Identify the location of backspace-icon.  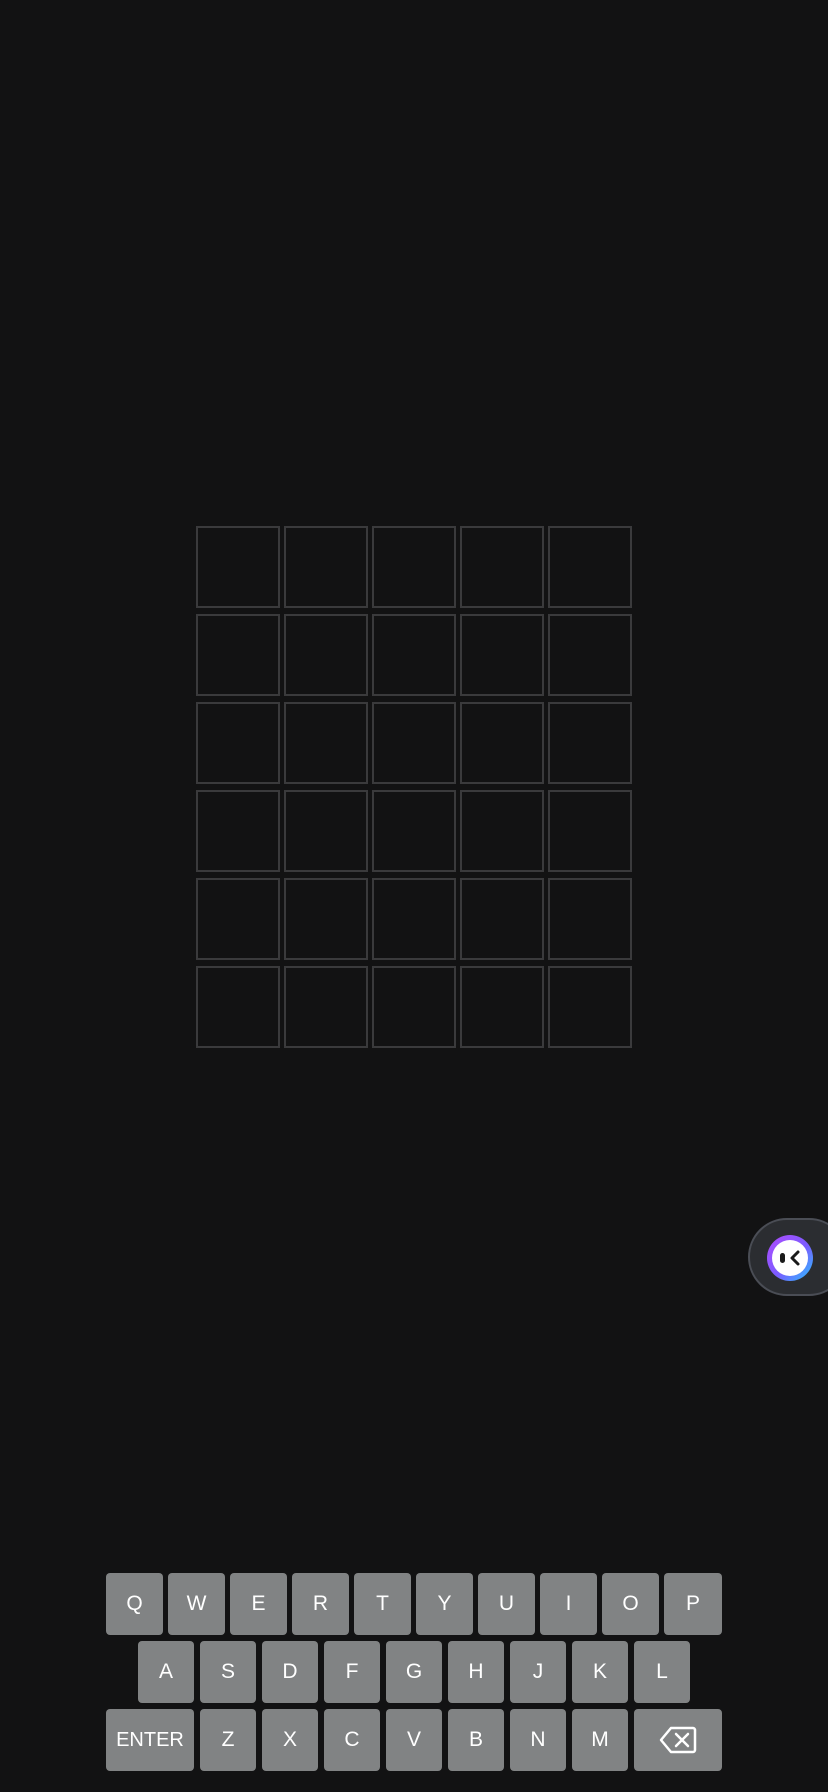
(678, 1740).